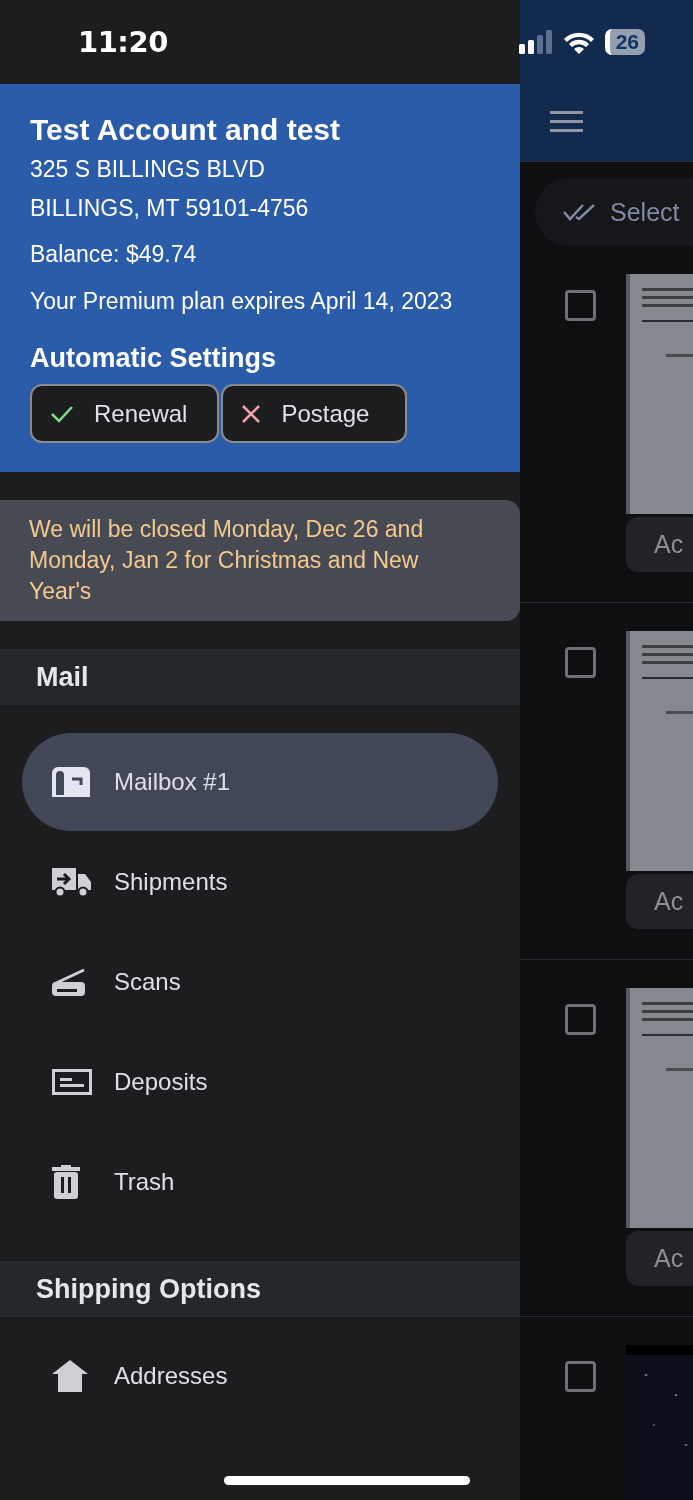 The image size is (693, 1500). I want to click on setting-toggle: Renewal, so click(125, 413).